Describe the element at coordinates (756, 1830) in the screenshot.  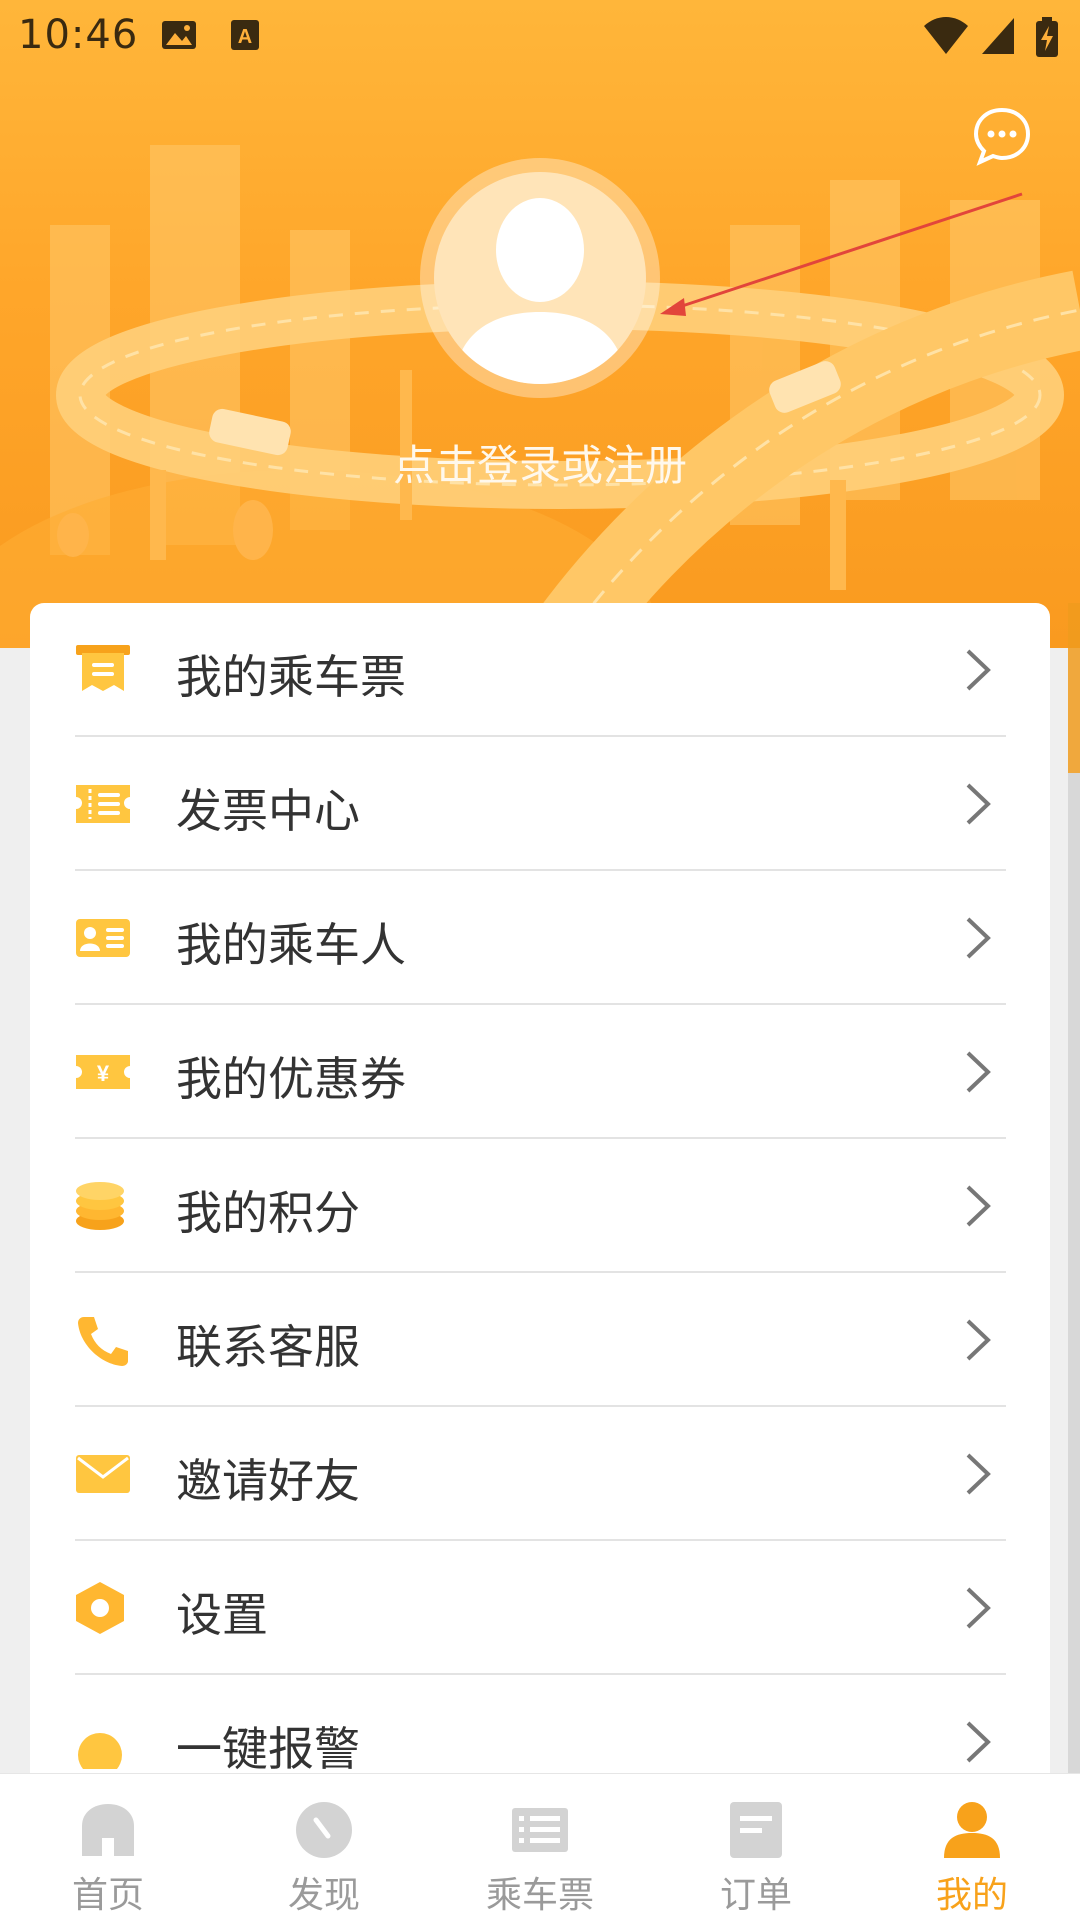
I see `order-icon` at that location.